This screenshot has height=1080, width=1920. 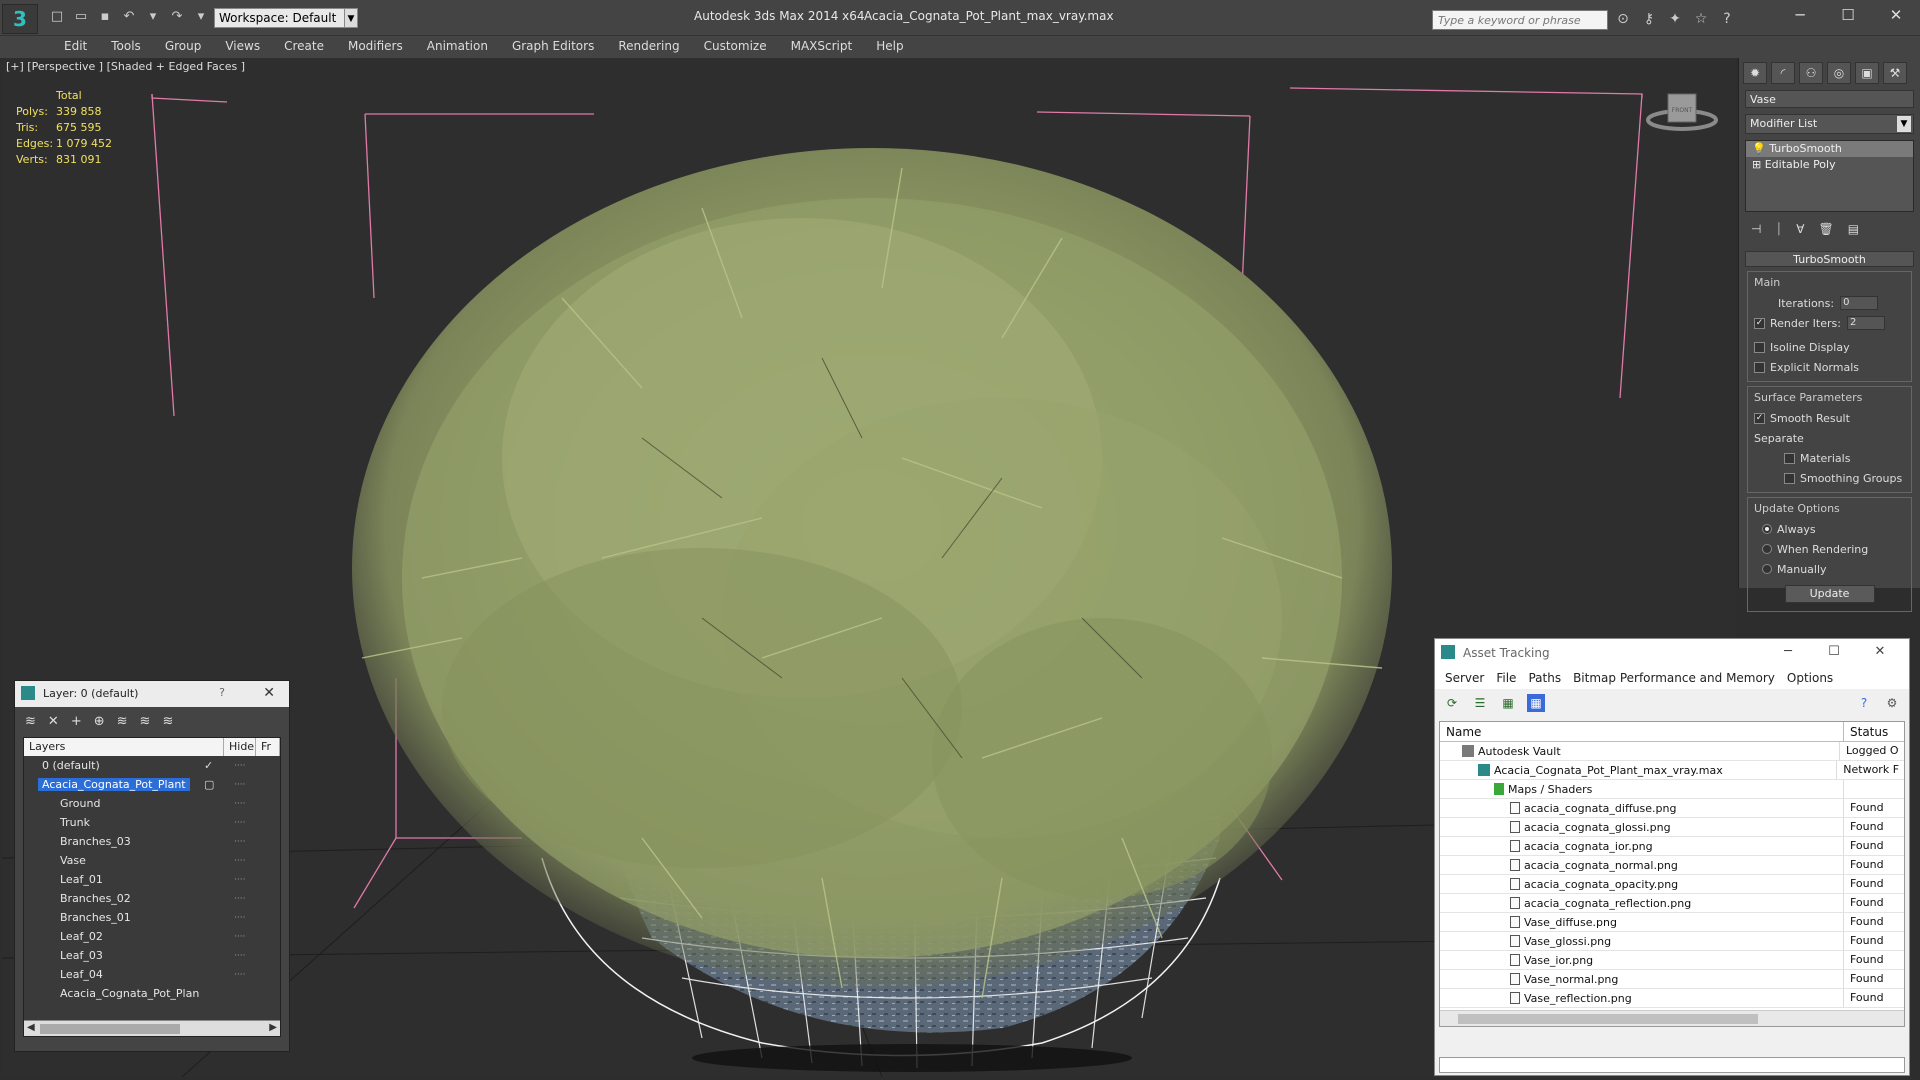 I want to click on always-radio, so click(x=1767, y=529).